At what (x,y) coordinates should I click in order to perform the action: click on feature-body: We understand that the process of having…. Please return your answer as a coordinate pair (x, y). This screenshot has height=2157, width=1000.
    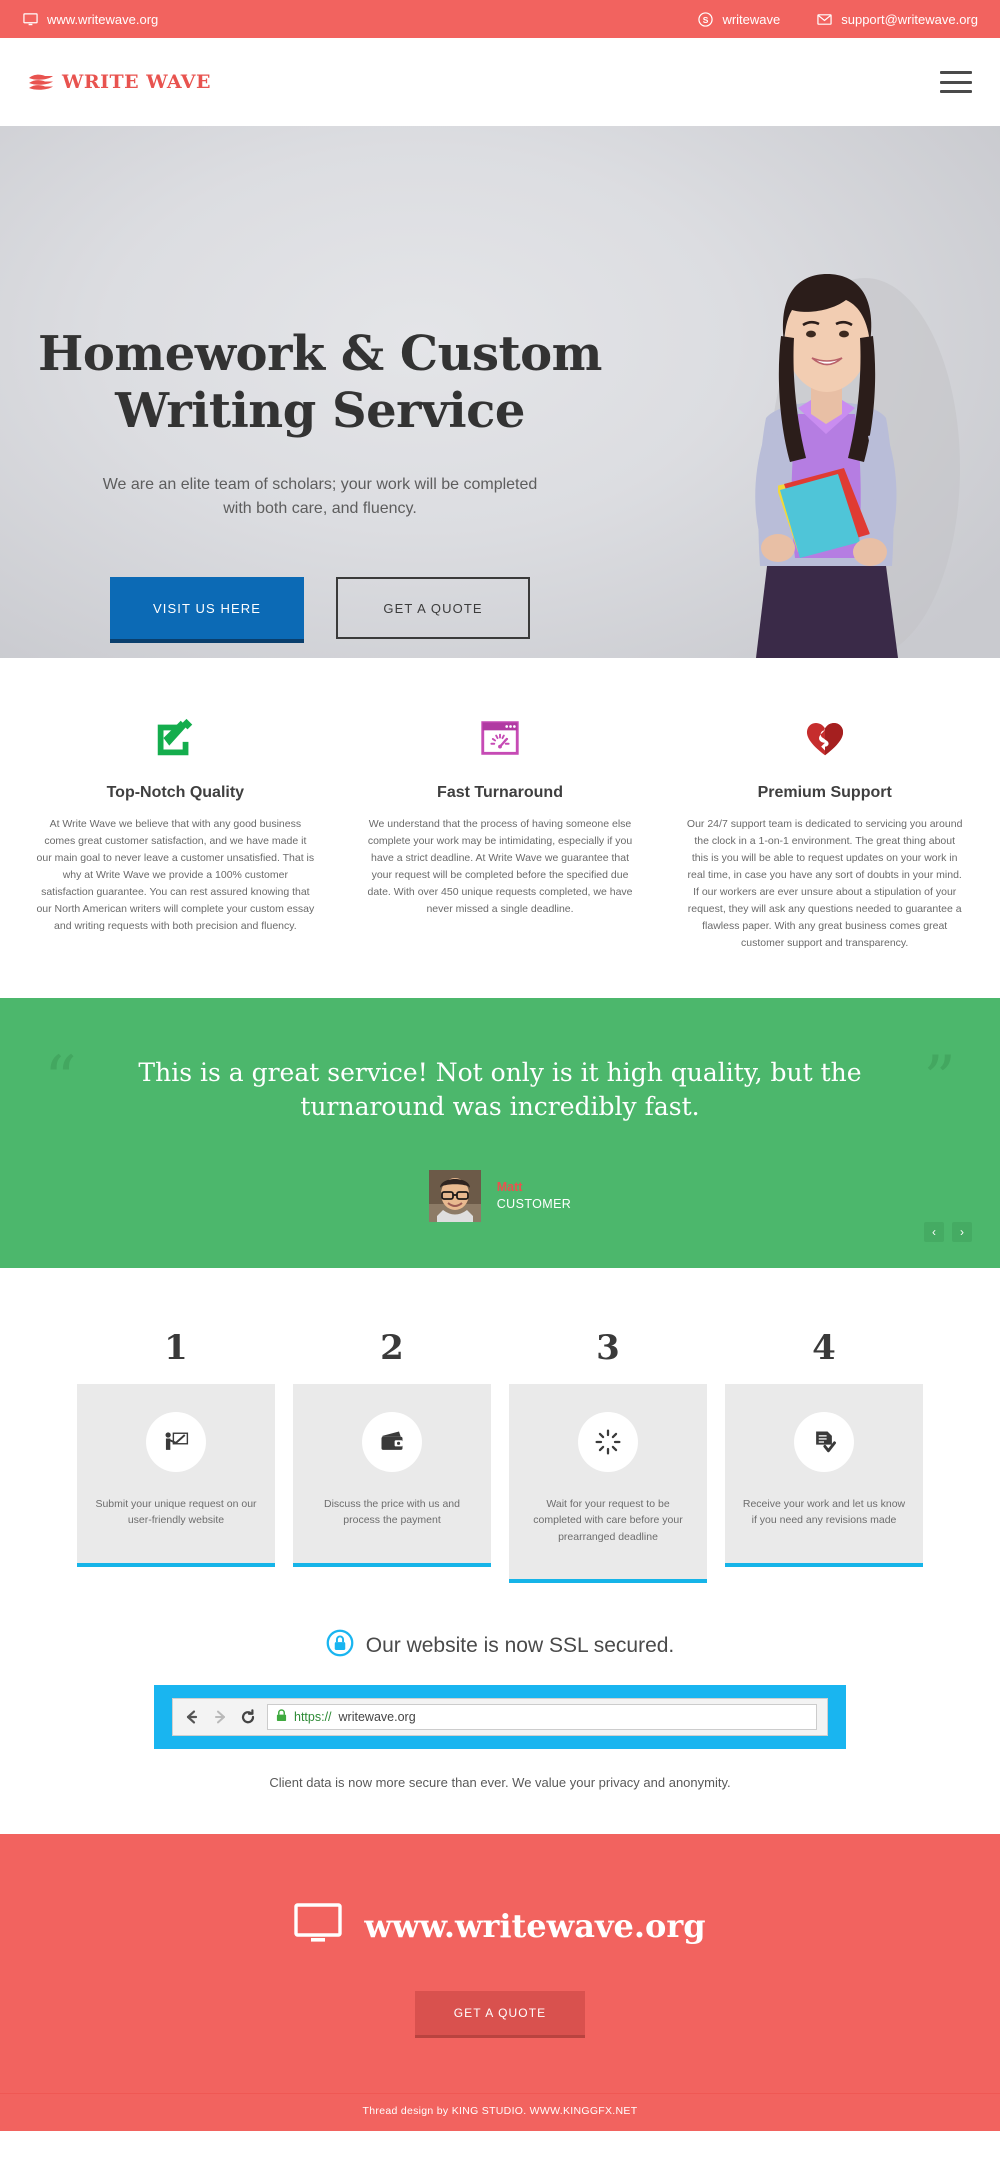
    Looking at the image, I should click on (500, 866).